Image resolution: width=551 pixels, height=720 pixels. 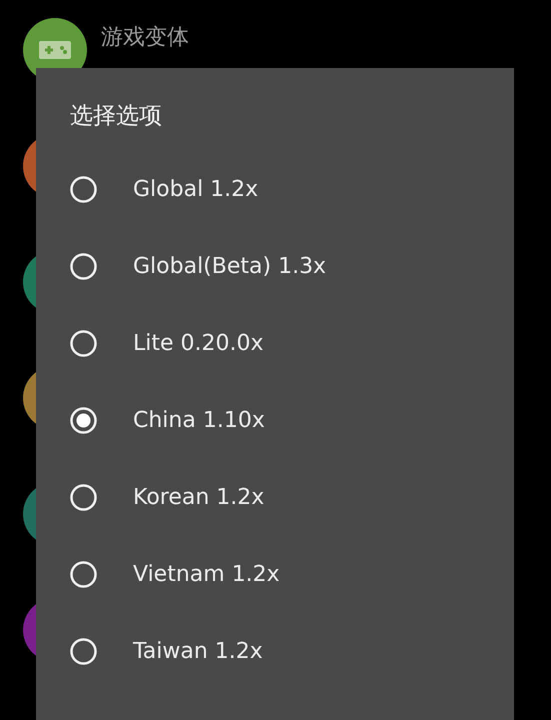 What do you see at coordinates (198, 266) in the screenshot?
I see `option-item: Global(Beta) 1.3x` at bounding box center [198, 266].